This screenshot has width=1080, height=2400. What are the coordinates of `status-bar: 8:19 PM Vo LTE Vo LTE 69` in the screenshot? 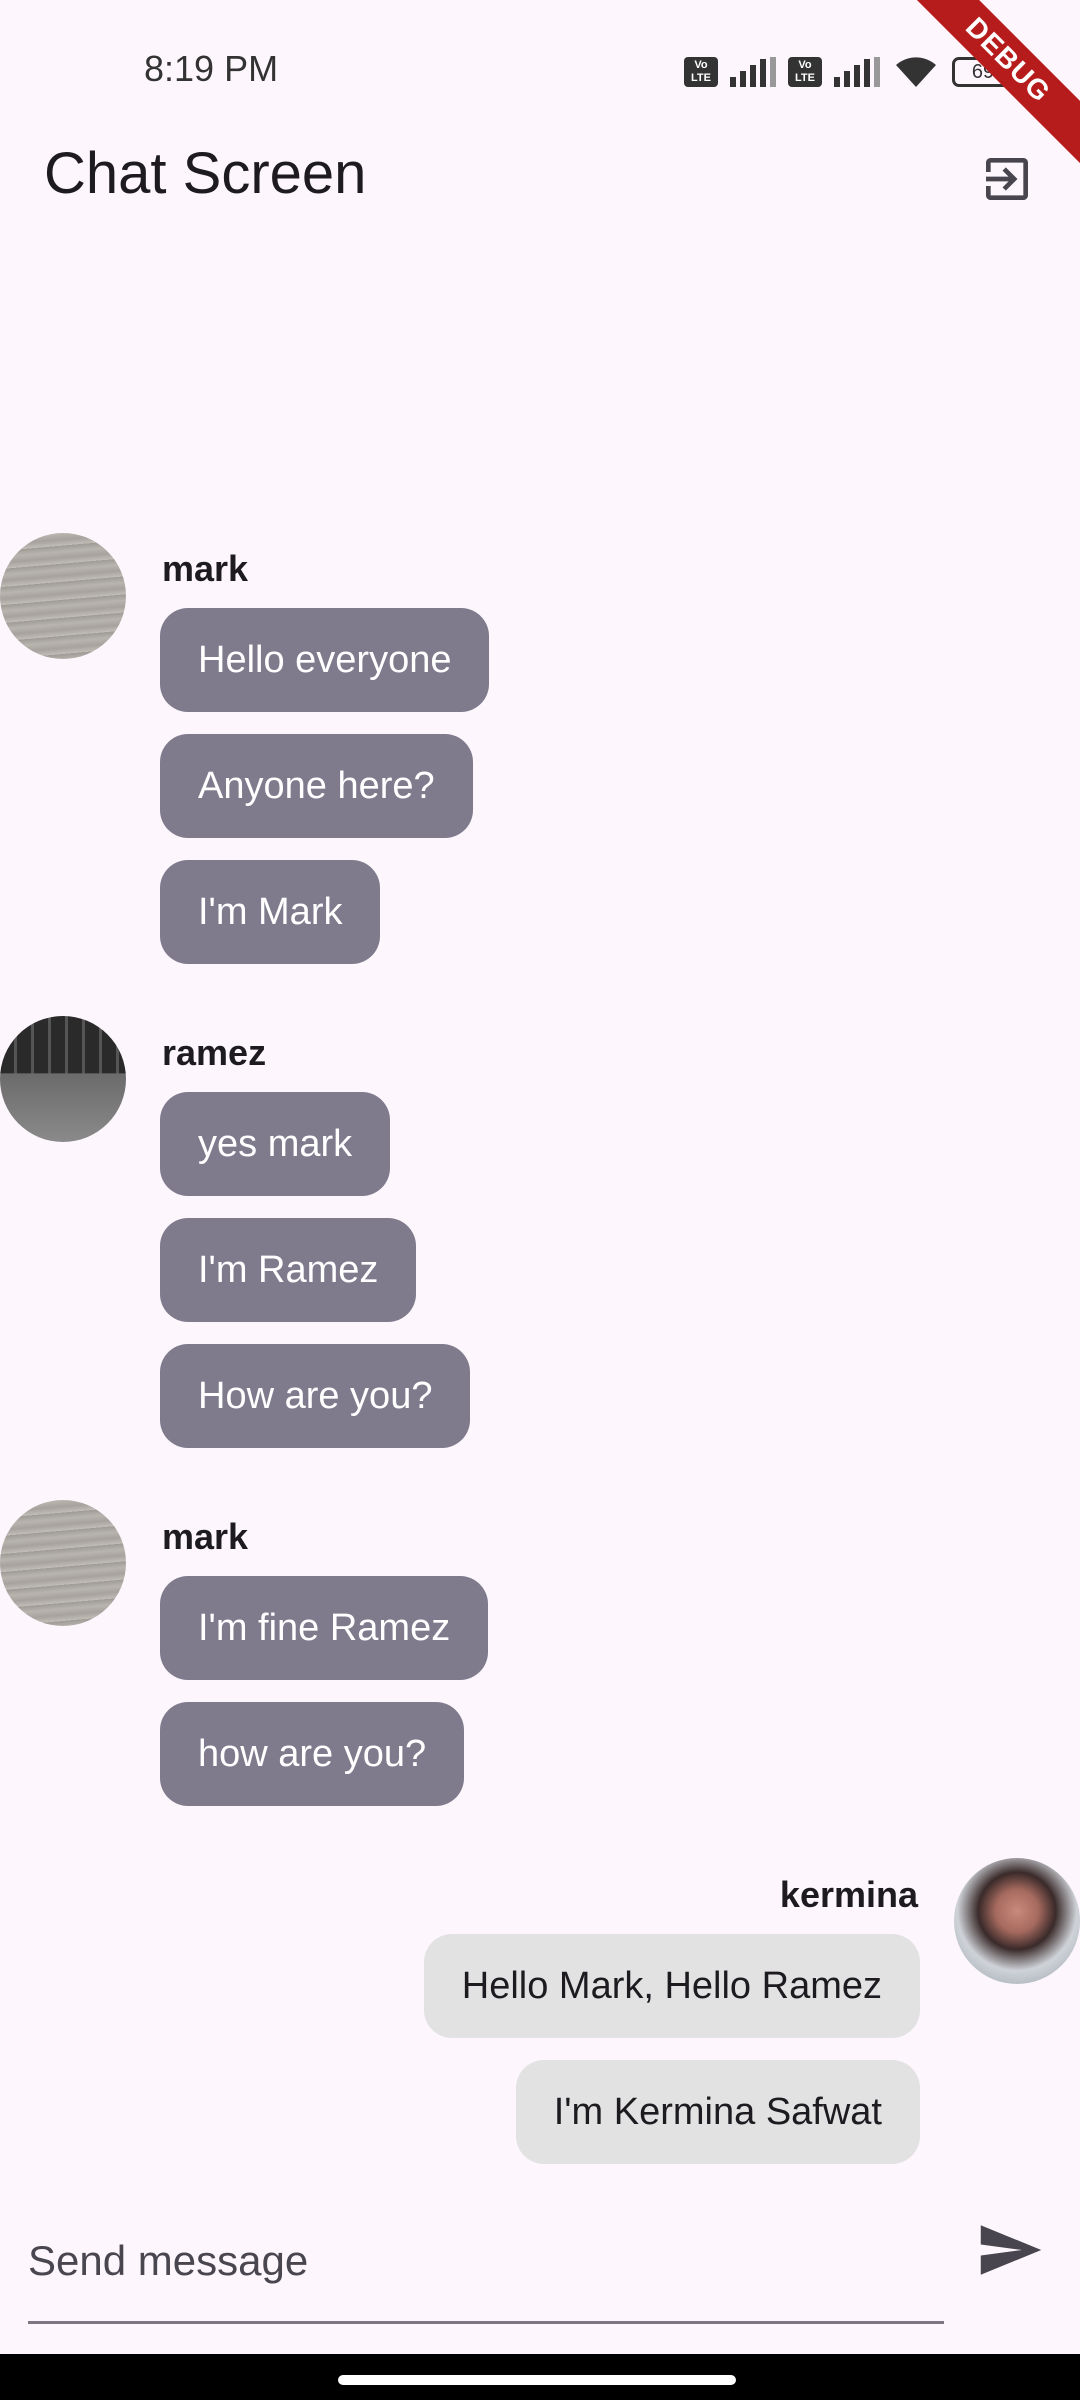 It's located at (540, 70).